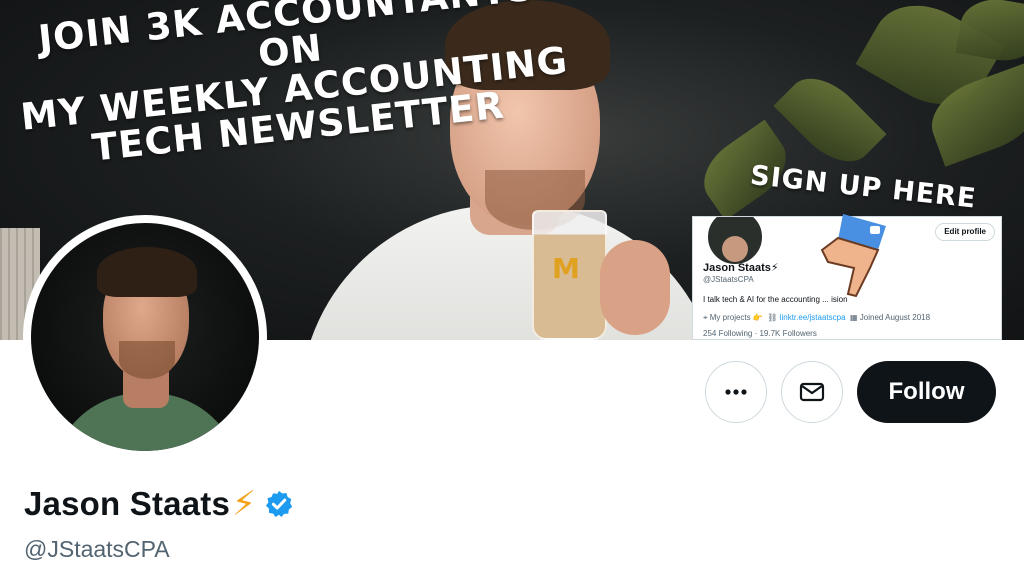 The image size is (1024, 577). Describe the element at coordinates (926, 392) in the screenshot. I see `follow-button: Follow` at that location.